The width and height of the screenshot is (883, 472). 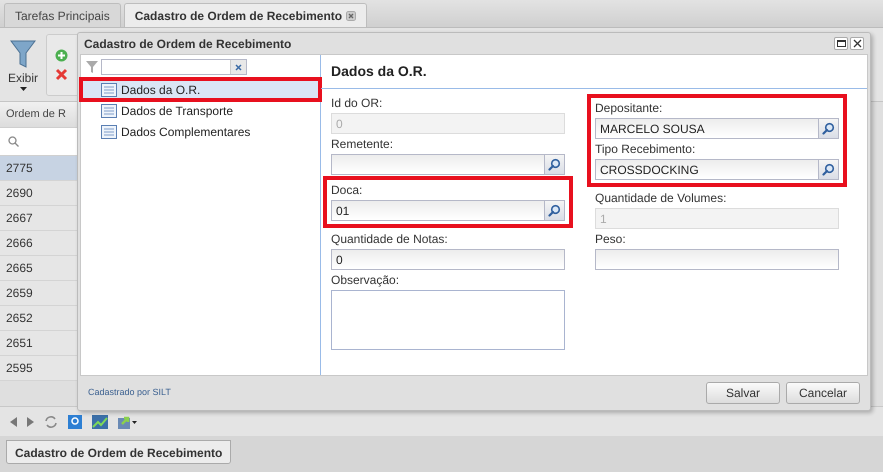 What do you see at coordinates (661, 198) in the screenshot?
I see `field-label: Quantidade de Volumes:` at bounding box center [661, 198].